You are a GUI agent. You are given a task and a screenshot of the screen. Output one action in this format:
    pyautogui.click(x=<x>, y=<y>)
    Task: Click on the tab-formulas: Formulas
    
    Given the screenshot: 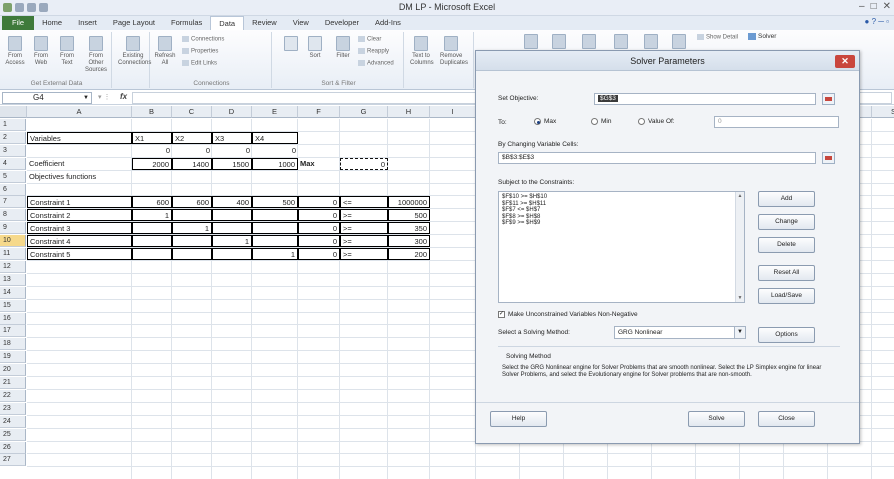 What is the action you would take?
    pyautogui.click(x=186, y=23)
    